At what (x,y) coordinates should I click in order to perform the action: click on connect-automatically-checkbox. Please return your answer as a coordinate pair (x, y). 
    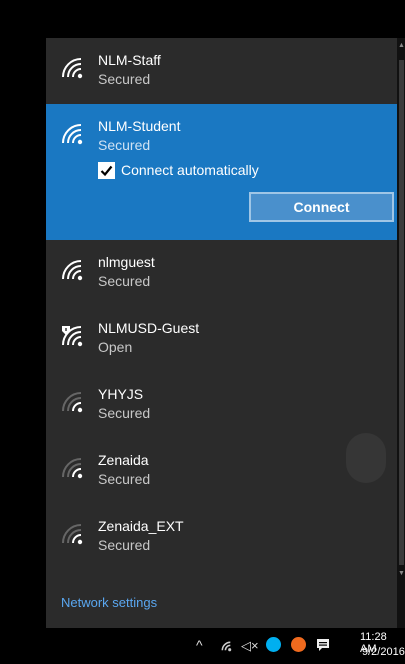
    Looking at the image, I should click on (106, 170).